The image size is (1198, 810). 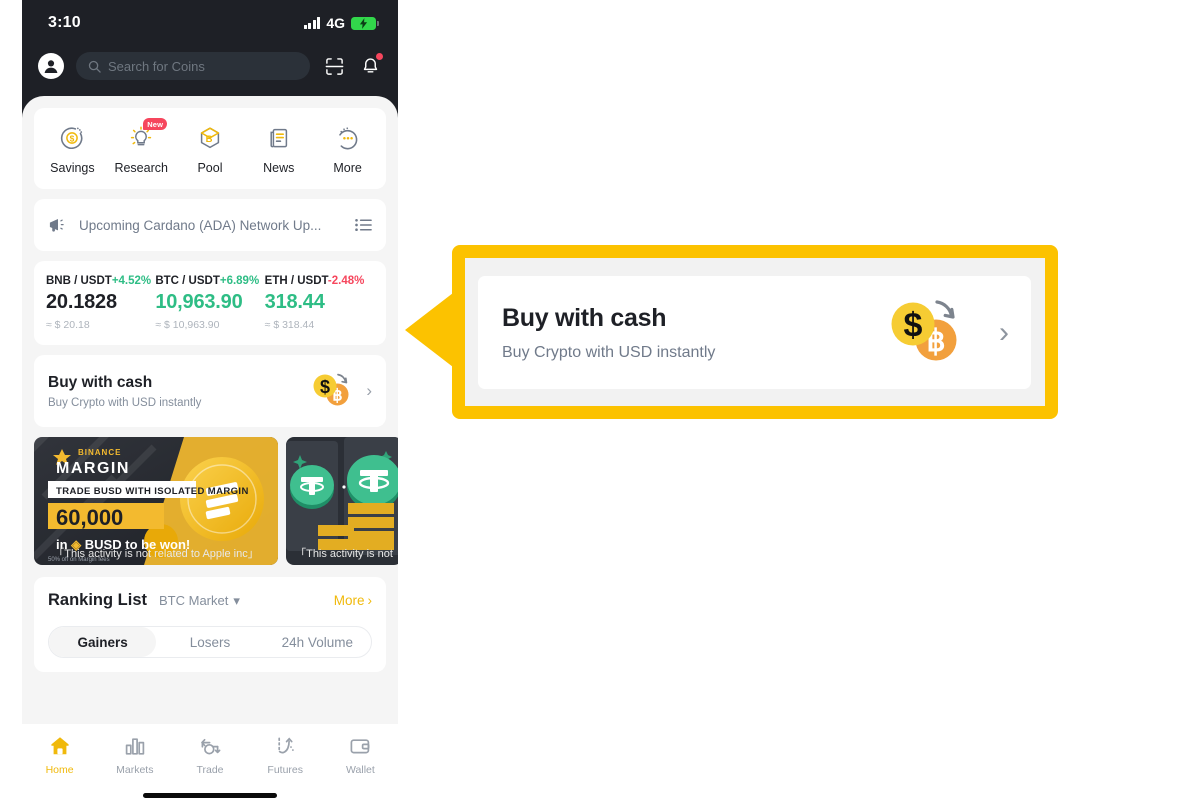 I want to click on quick-action-pool: B Pool, so click(x=210, y=149).